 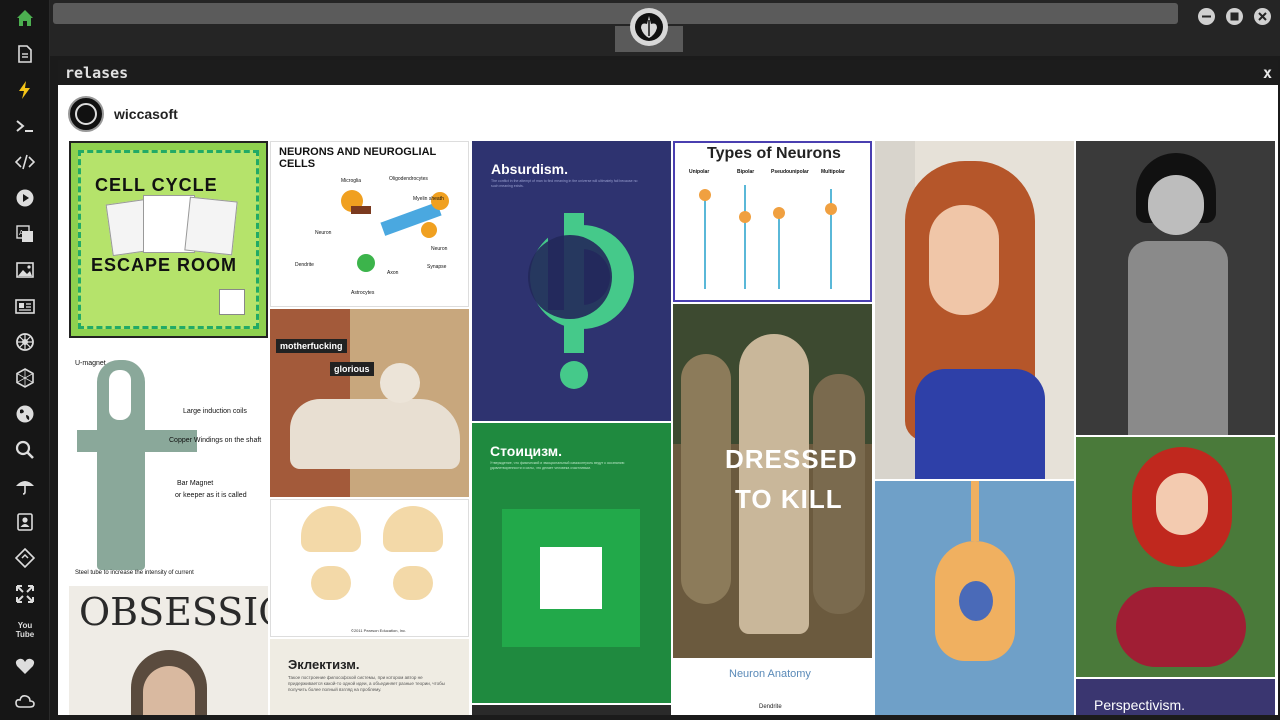 What do you see at coordinates (1262, 16) in the screenshot?
I see `close-window-button` at bounding box center [1262, 16].